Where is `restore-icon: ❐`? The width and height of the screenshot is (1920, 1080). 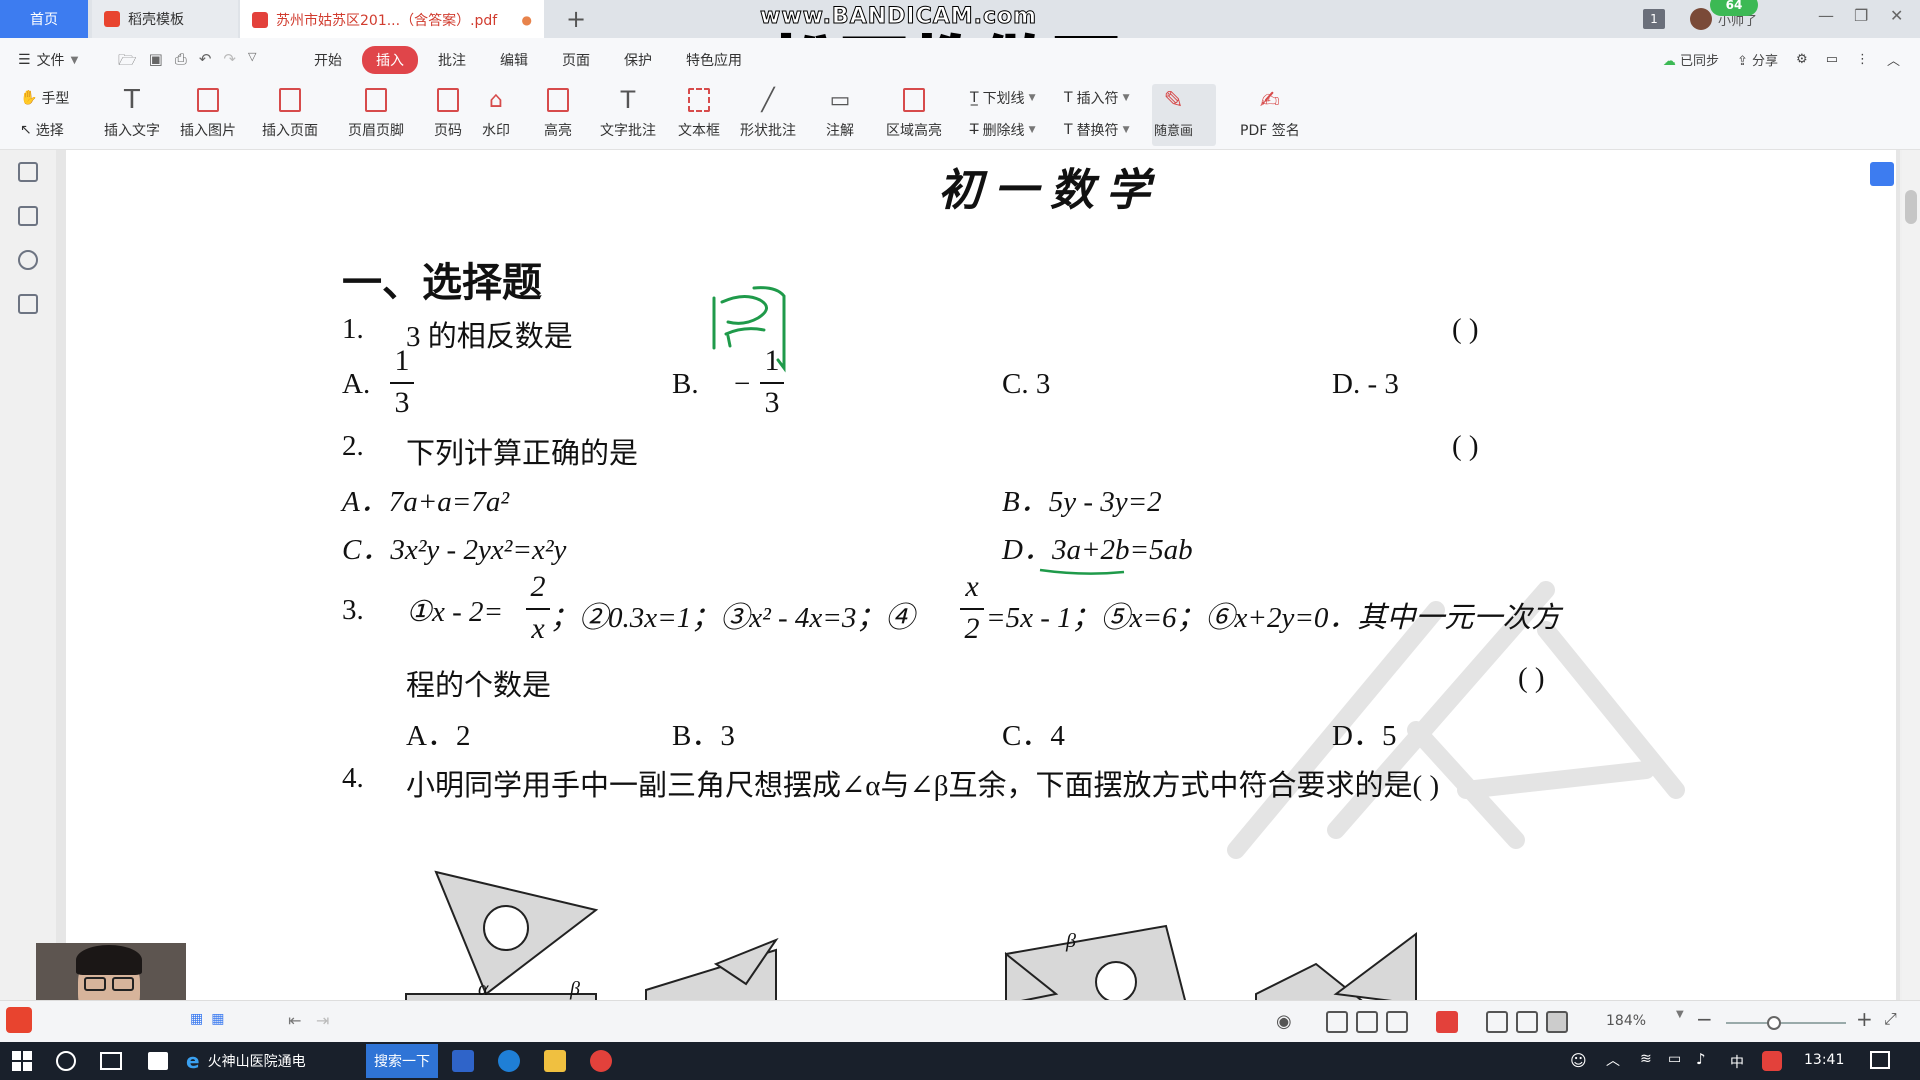
restore-icon: ❐ is located at coordinates (1861, 15).